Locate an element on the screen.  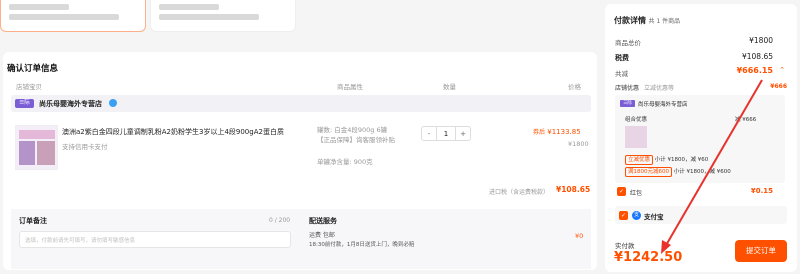
alipay-row: ✓ 支 支付宝 is located at coordinates (701, 215).